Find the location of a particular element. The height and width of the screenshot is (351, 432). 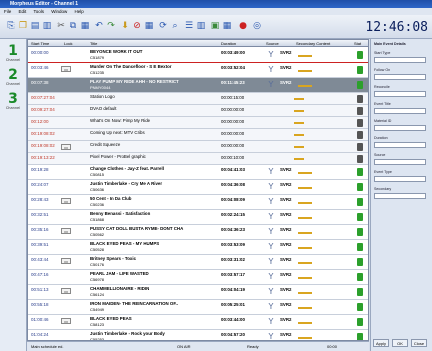

col-stat: Stat is located at coordinates (357, 43).